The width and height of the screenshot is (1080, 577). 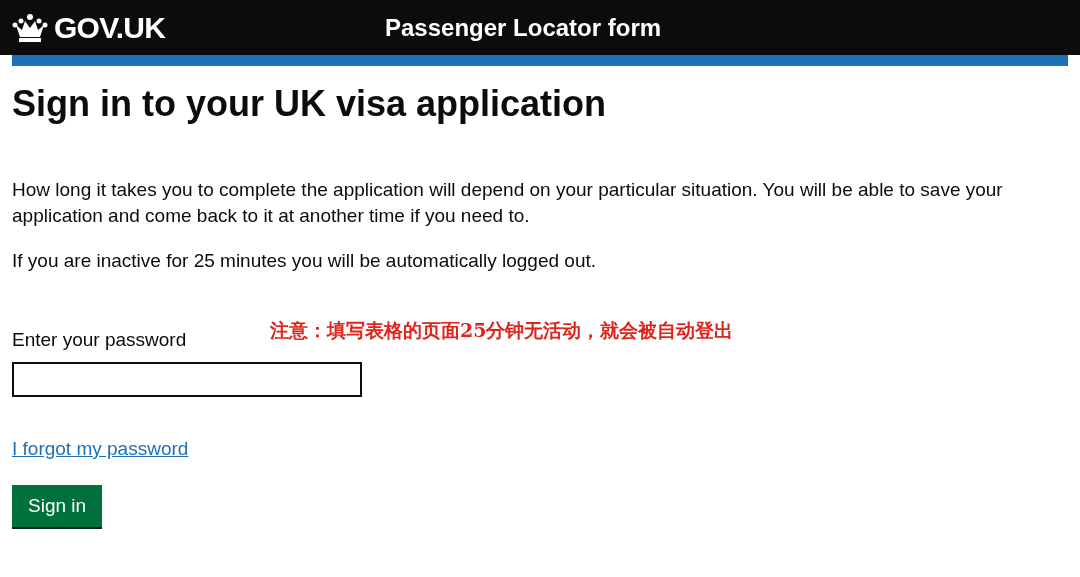 What do you see at coordinates (523, 27) in the screenshot?
I see `service-name: Passenger Locator form` at bounding box center [523, 27].